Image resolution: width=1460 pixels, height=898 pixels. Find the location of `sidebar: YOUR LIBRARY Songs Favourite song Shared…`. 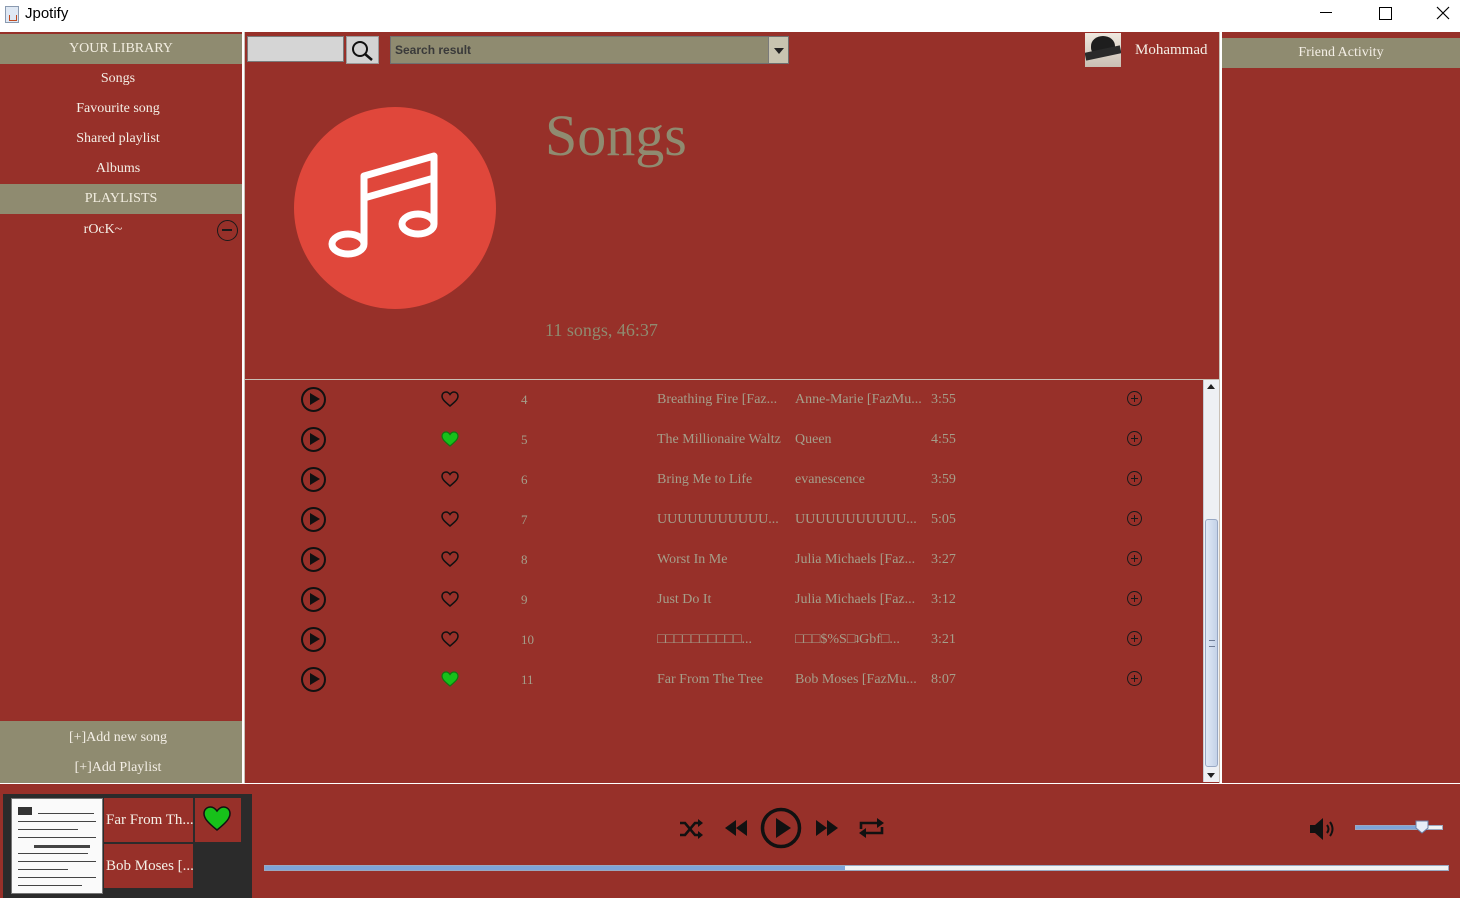

sidebar: YOUR LIBRARY Songs Favourite song Shared… is located at coordinates (121, 407).